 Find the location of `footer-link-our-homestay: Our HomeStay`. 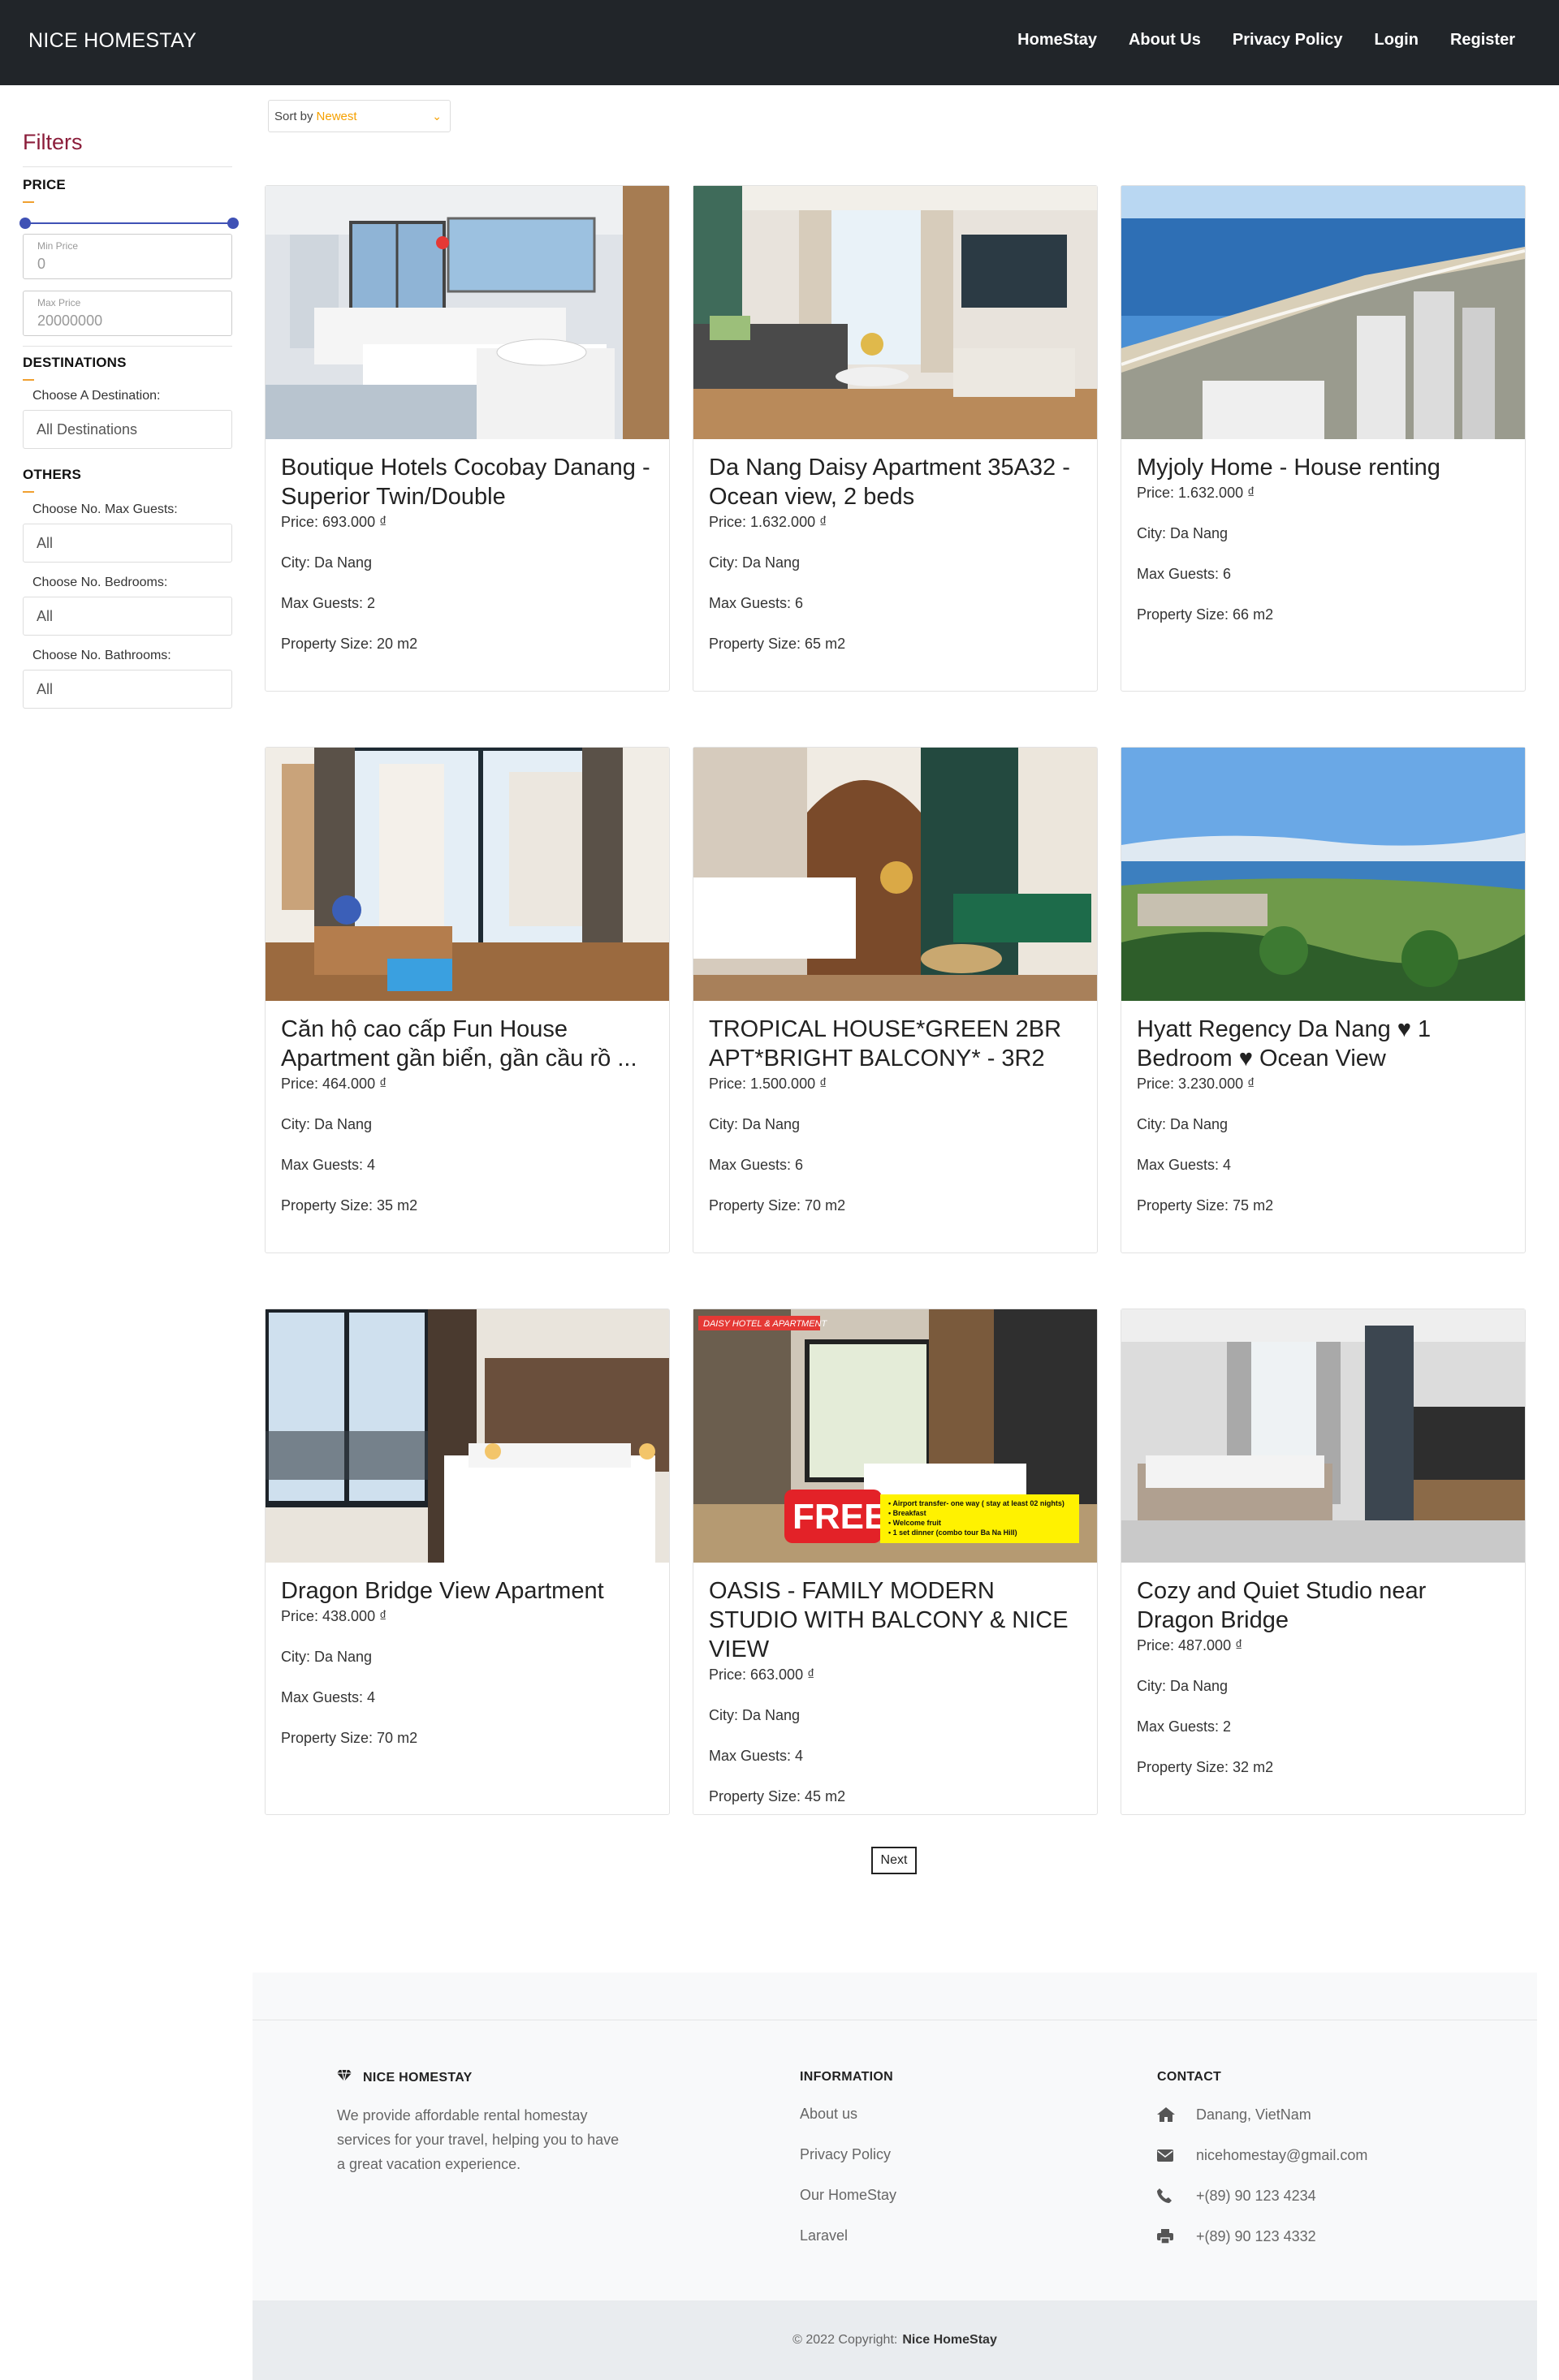

footer-link-our-homestay: Our HomeStay is located at coordinates (848, 2195).